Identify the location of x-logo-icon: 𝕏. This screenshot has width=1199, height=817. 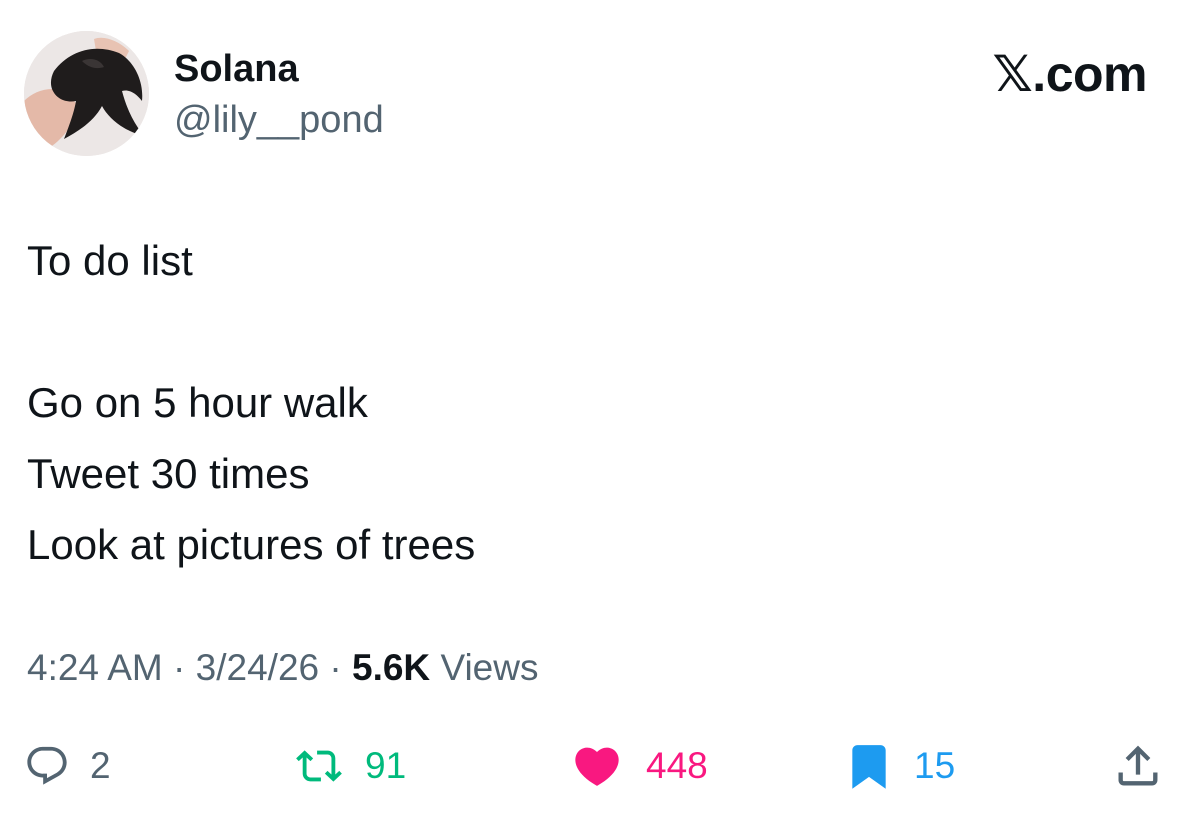
(1012, 74).